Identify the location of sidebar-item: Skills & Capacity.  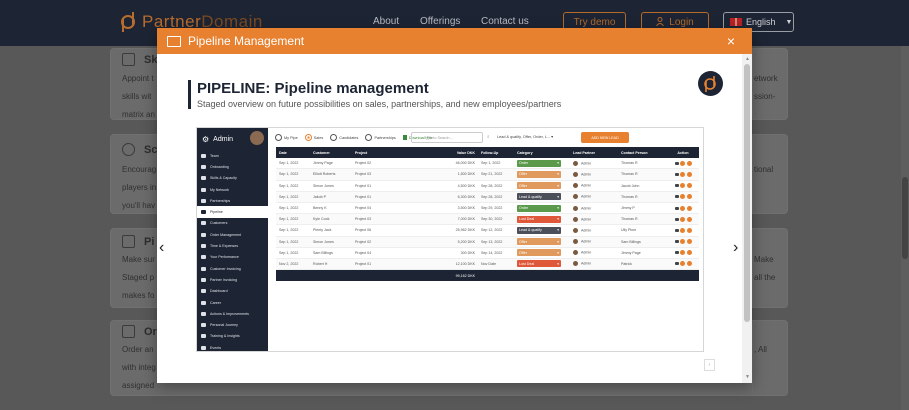
(232, 178).